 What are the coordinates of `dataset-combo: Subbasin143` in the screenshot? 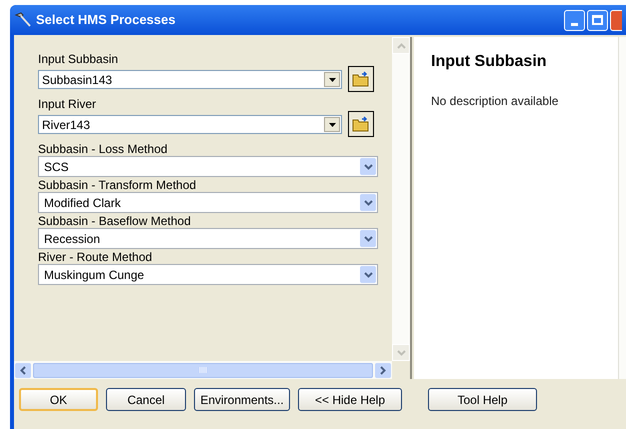 It's located at (190, 79).